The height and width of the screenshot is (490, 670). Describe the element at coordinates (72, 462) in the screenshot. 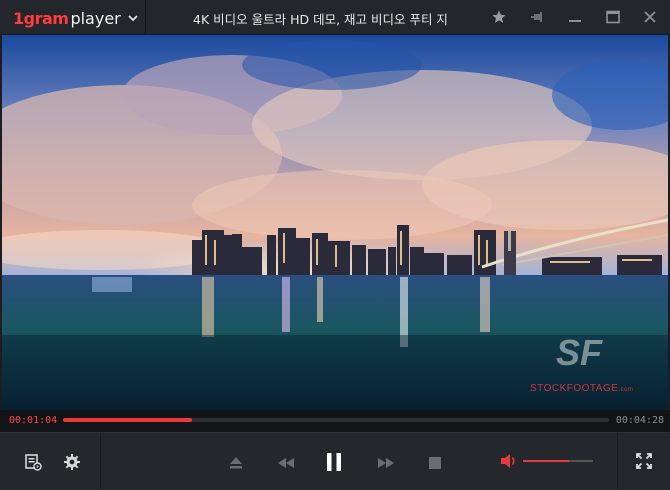

I see `gear-icon` at that location.